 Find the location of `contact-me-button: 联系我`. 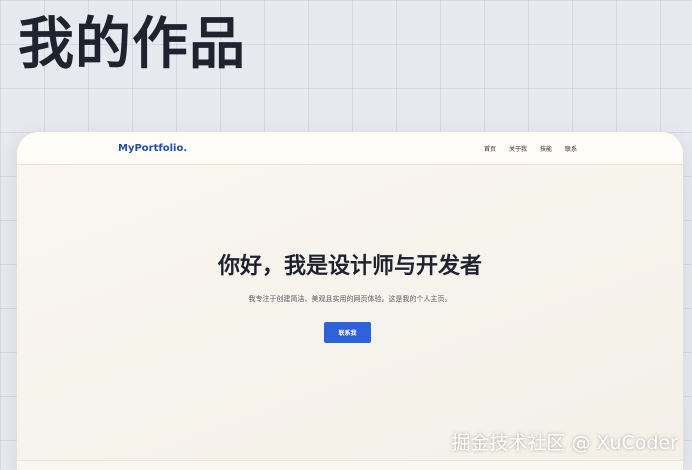

contact-me-button: 联系我 is located at coordinates (347, 332).